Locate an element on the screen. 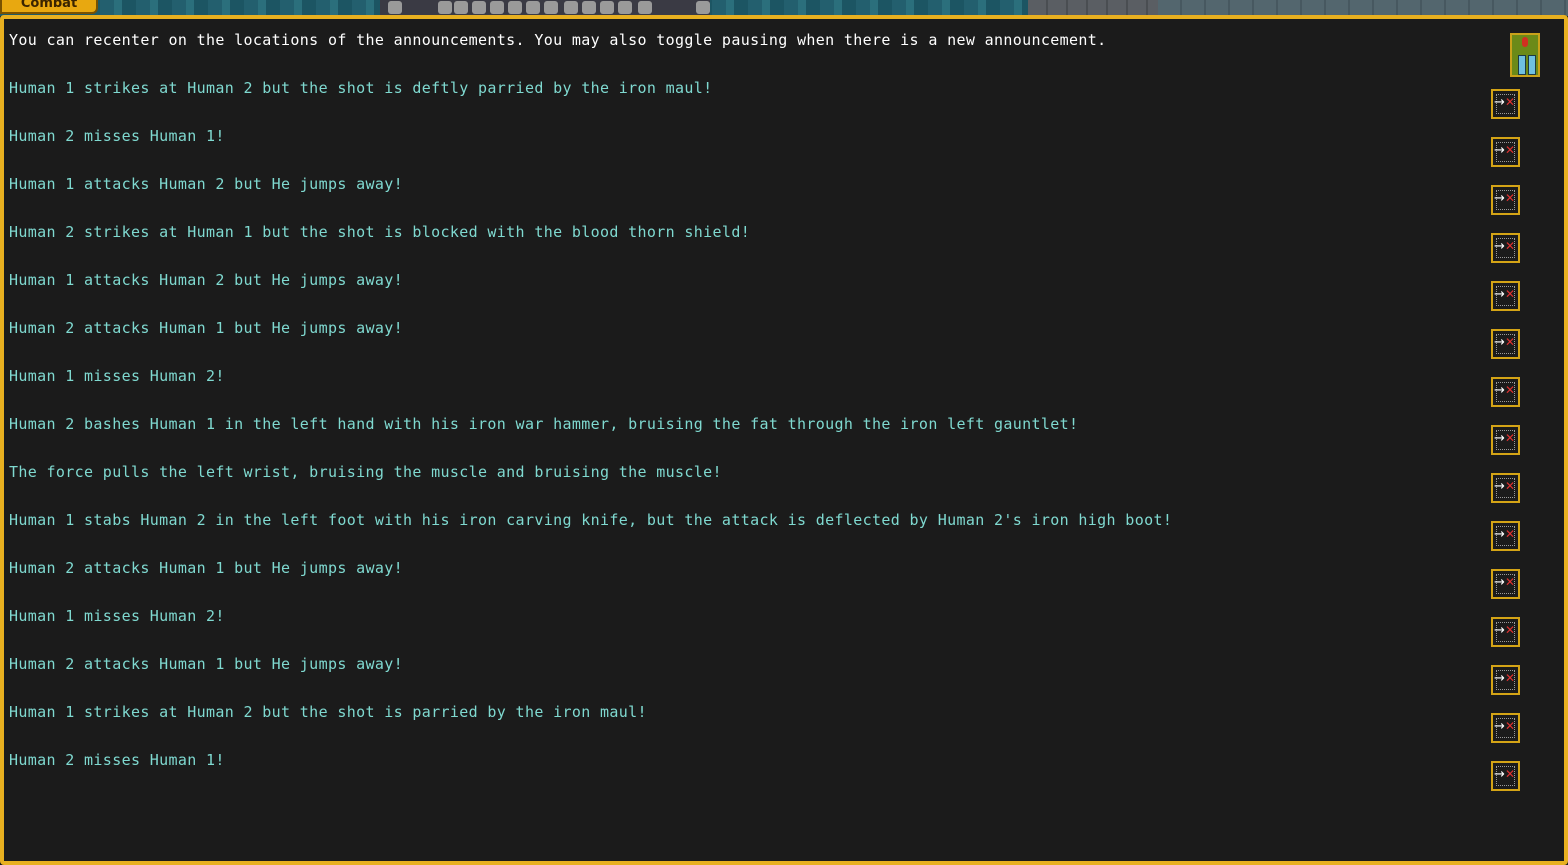 The width and height of the screenshot is (1568, 865). wall-tiles is located at coordinates (1093, 8).